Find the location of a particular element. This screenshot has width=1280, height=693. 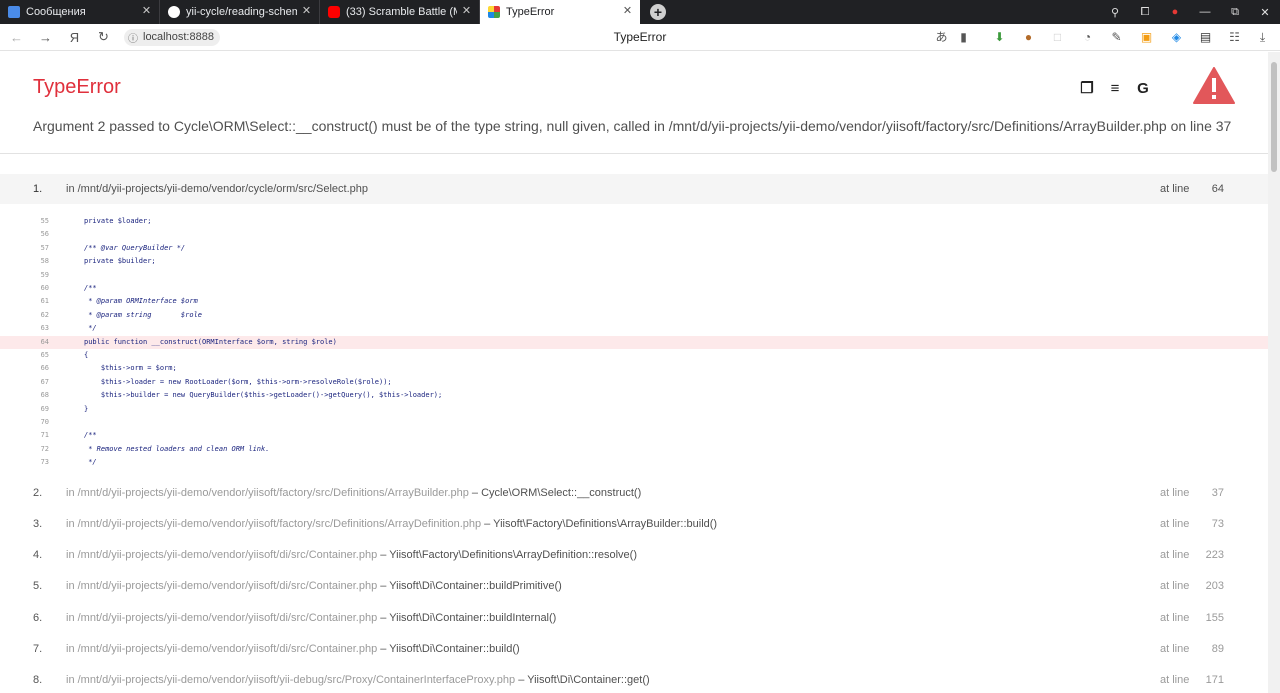

scrollbar-thumb is located at coordinates (1274, 117).